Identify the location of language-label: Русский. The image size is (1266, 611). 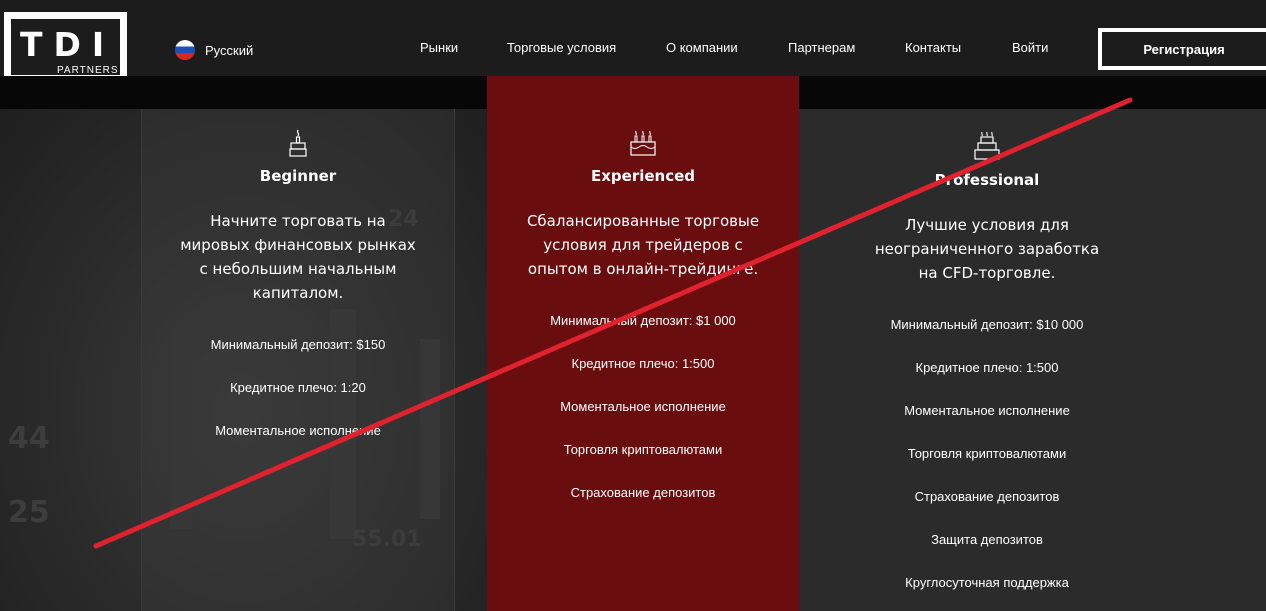
(229, 50).